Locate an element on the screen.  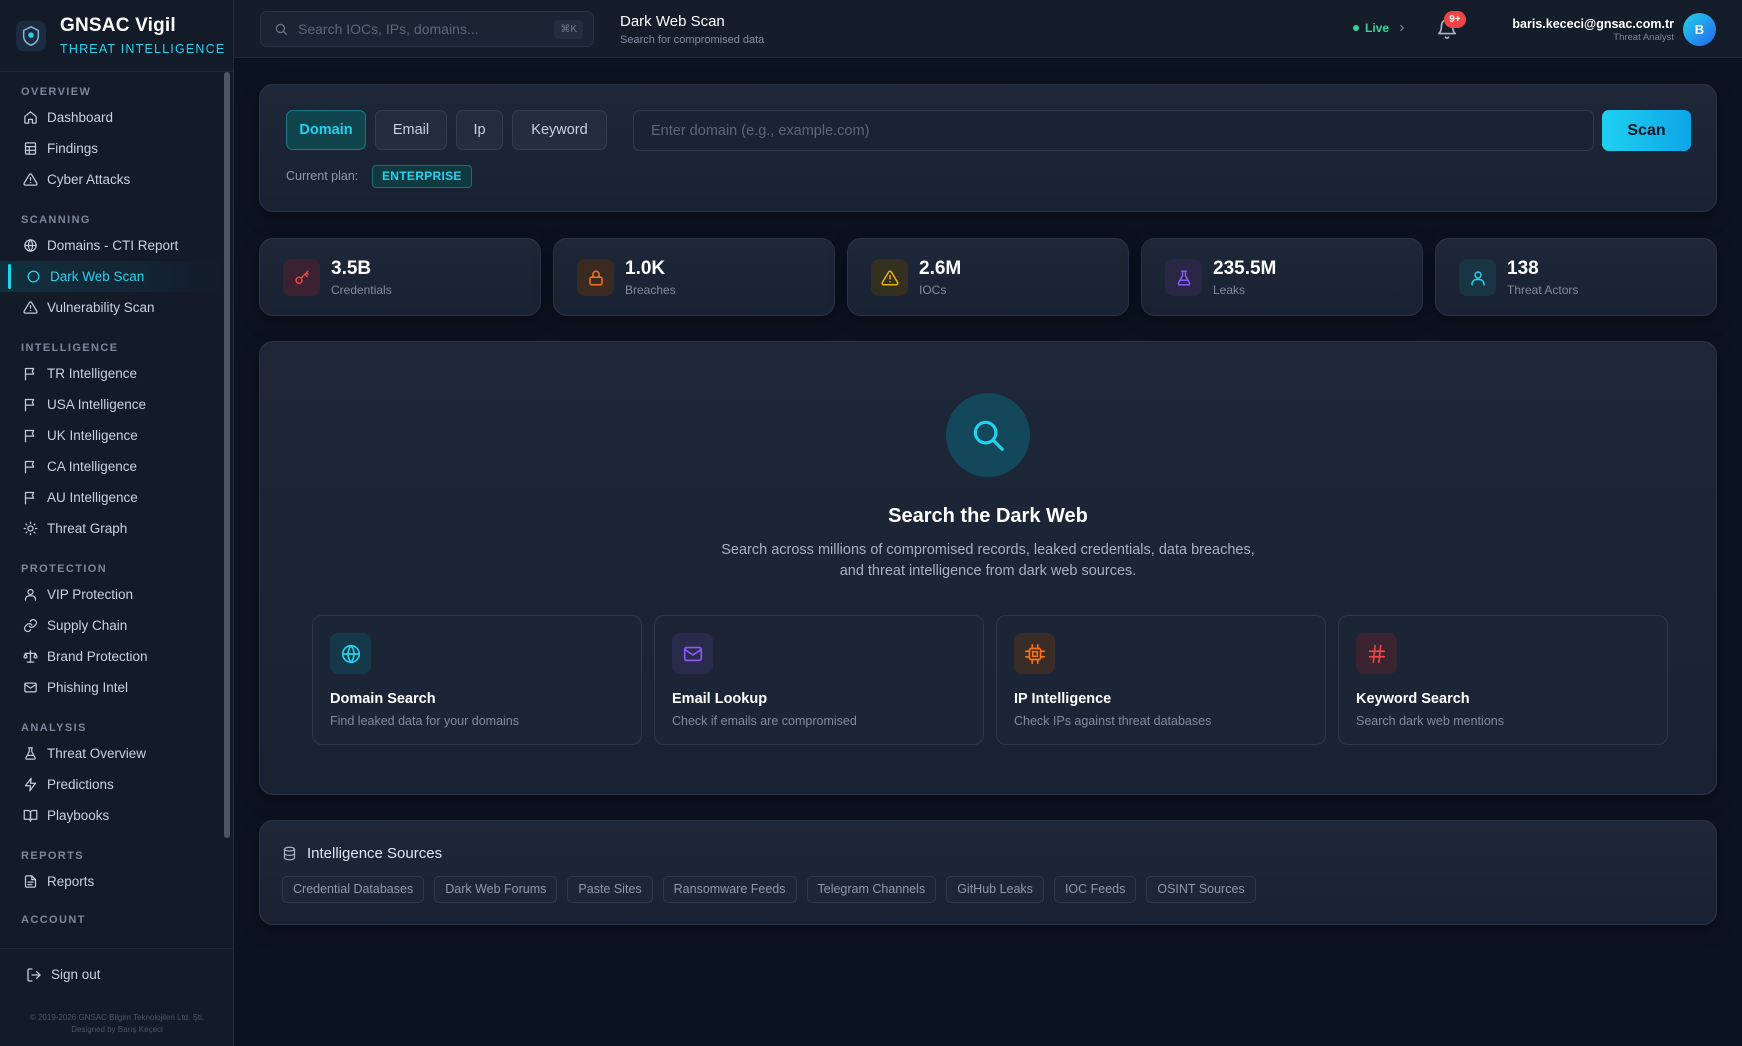
scan-button: Scan is located at coordinates (1646, 130).